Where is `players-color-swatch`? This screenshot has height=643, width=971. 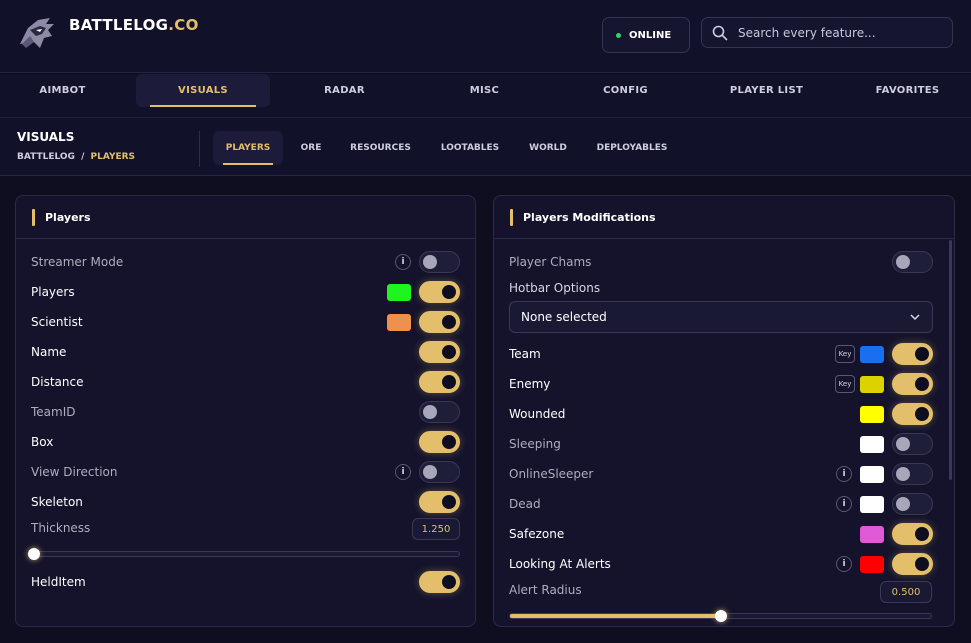 players-color-swatch is located at coordinates (399, 292).